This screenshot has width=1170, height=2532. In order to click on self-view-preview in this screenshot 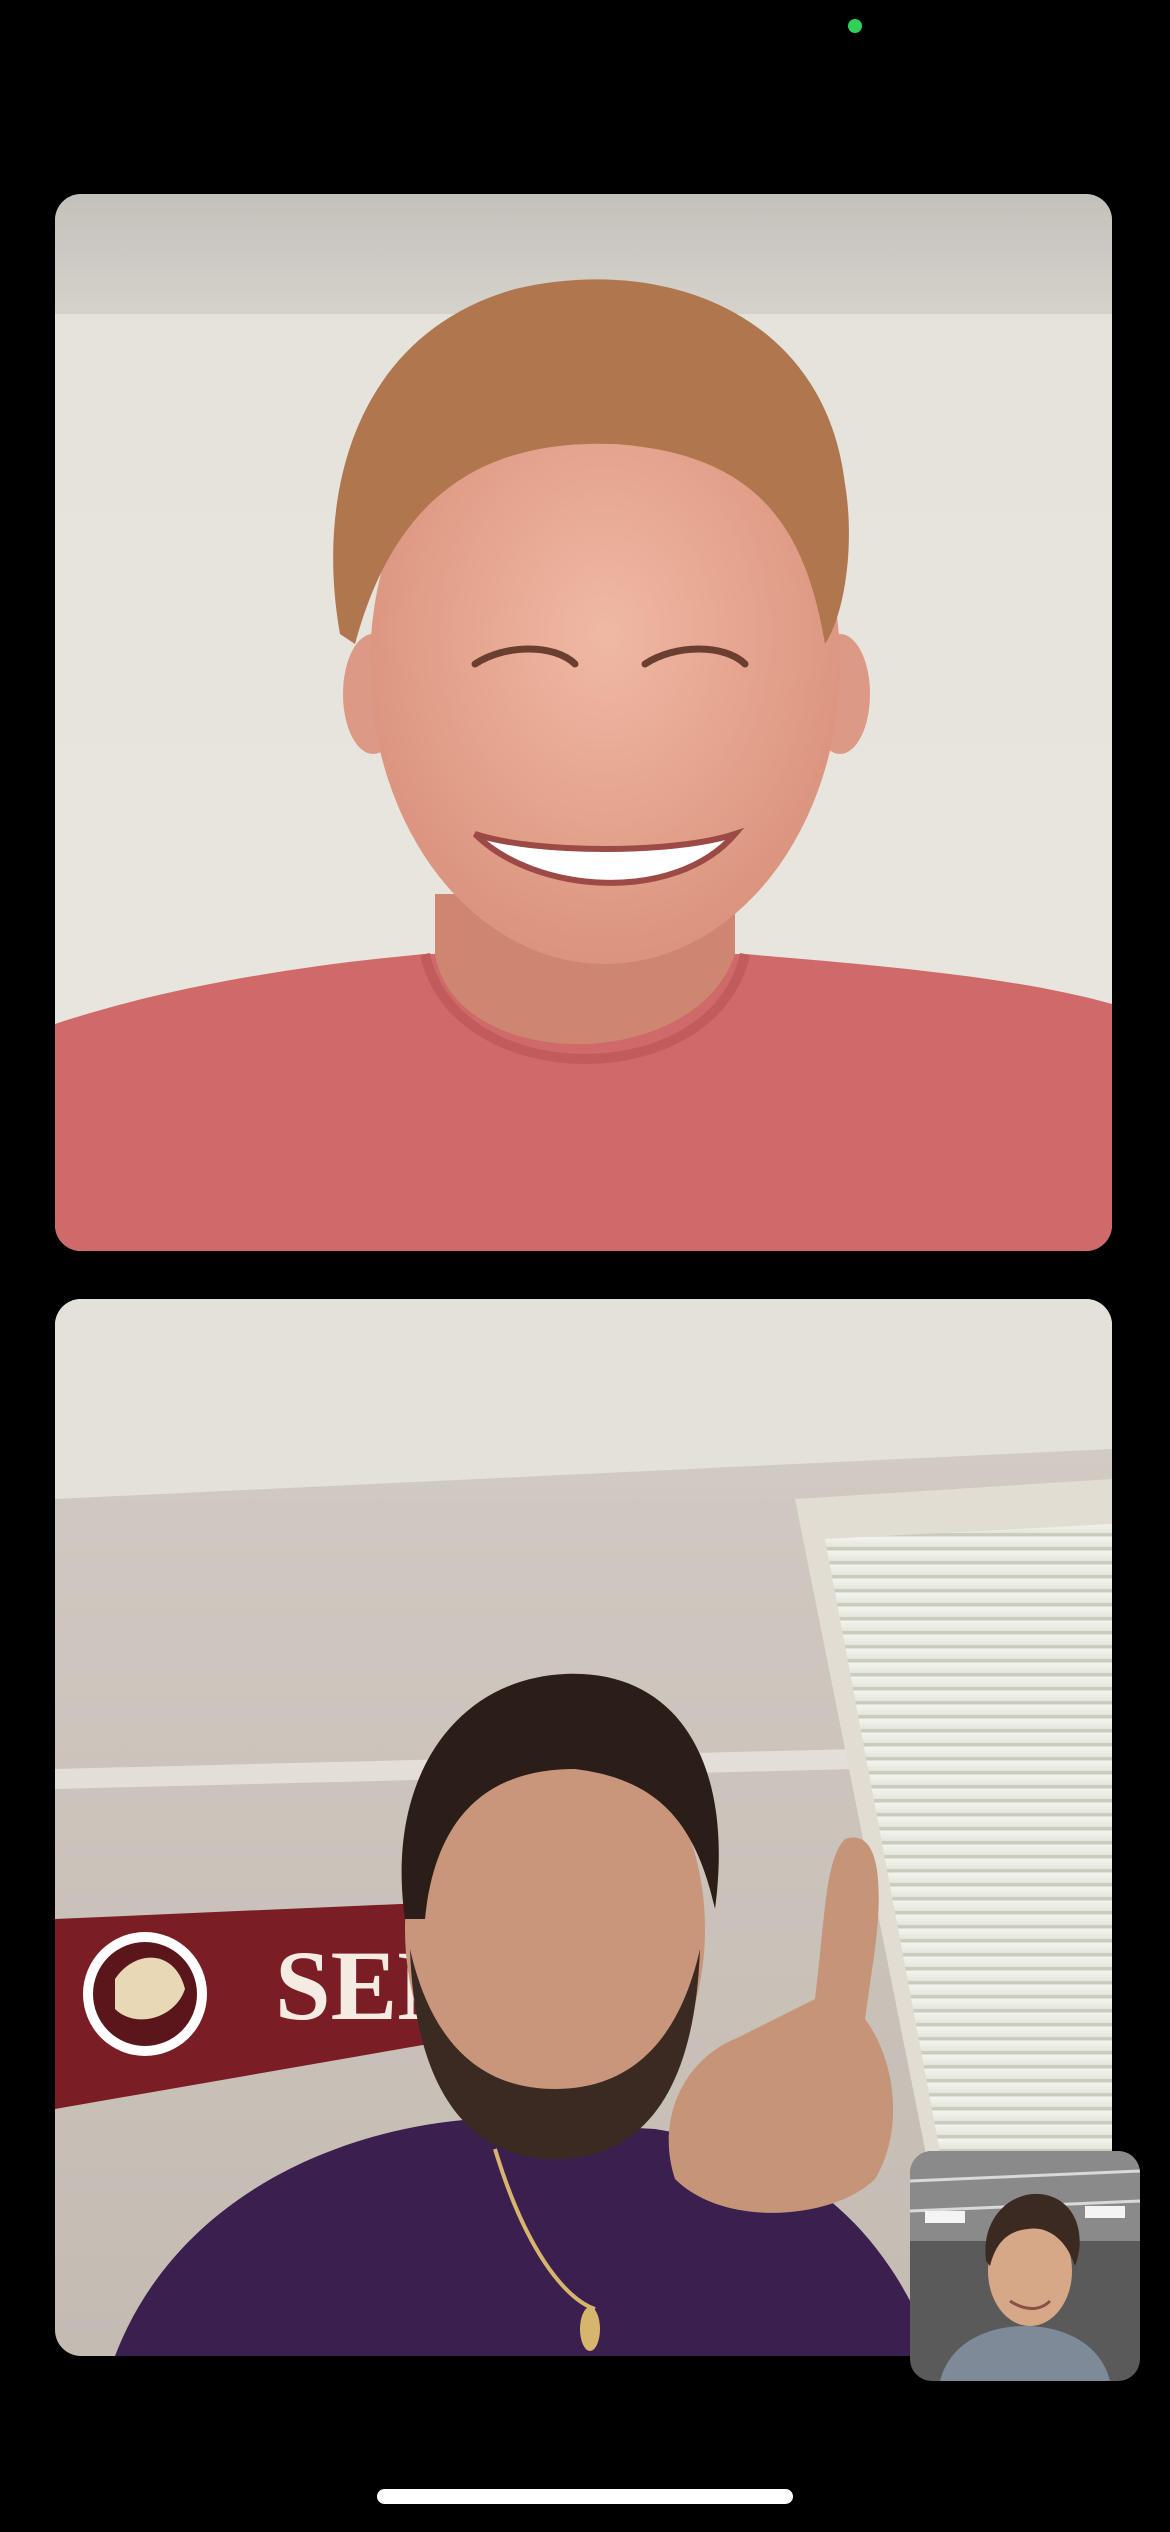, I will do `click(1025, 2266)`.